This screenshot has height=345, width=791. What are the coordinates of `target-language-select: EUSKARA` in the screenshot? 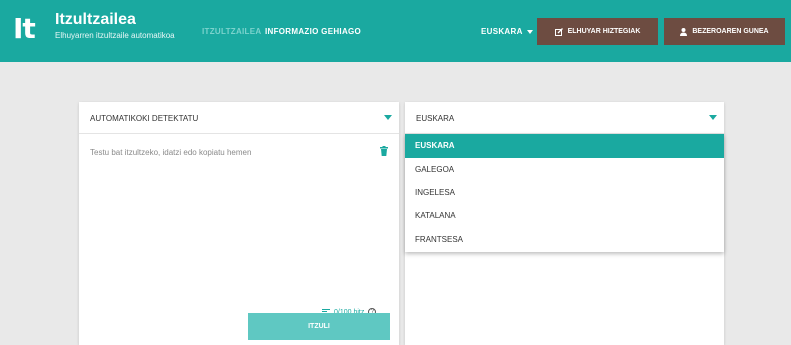 It's located at (564, 118).